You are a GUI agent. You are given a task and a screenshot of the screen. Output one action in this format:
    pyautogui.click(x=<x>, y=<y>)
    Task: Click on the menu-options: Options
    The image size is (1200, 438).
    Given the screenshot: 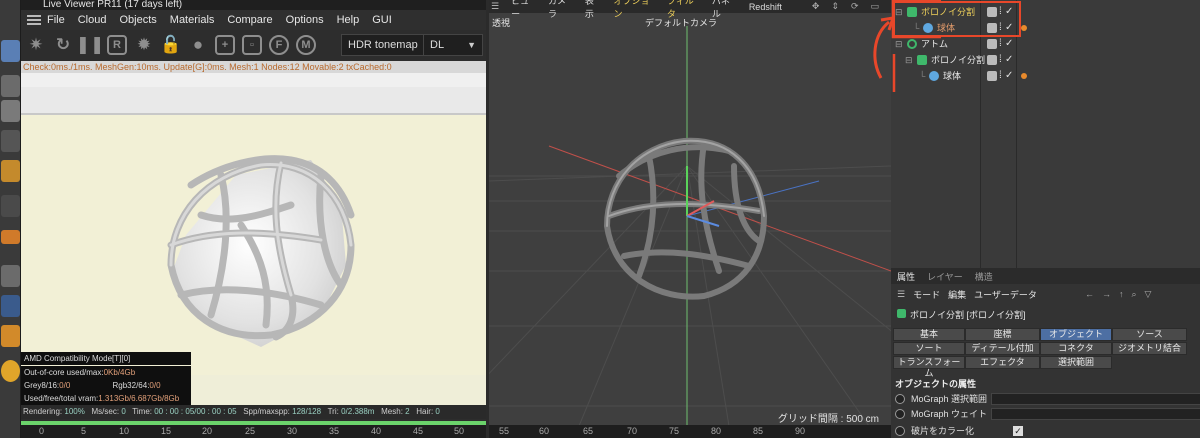 What is the action you would take?
    pyautogui.click(x=305, y=20)
    